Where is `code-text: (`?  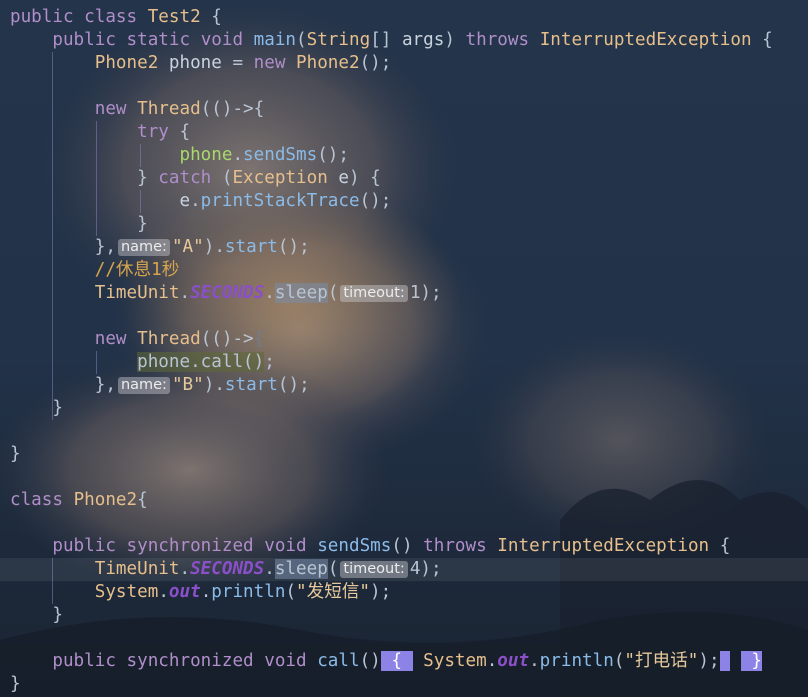 code-text: ( is located at coordinates (301, 40).